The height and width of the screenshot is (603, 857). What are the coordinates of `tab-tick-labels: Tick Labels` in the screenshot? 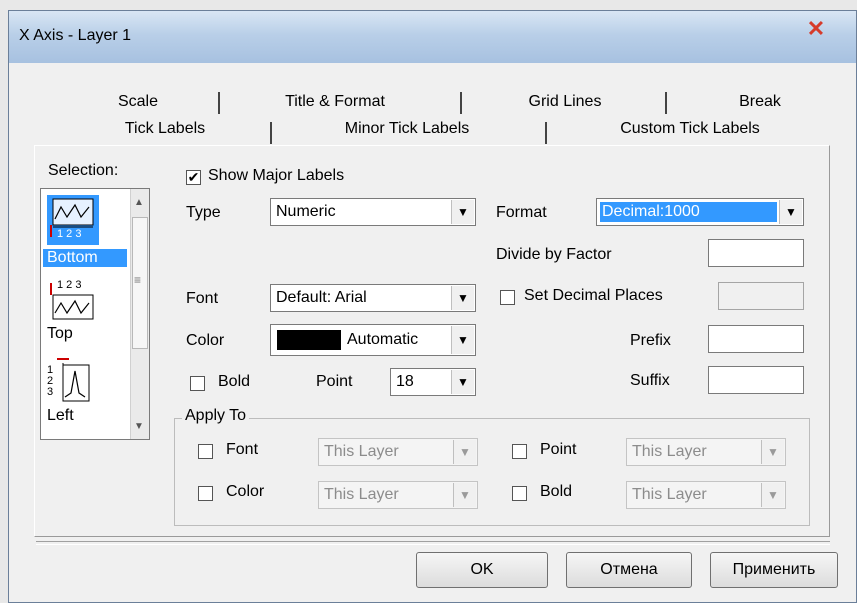 It's located at (165, 129).